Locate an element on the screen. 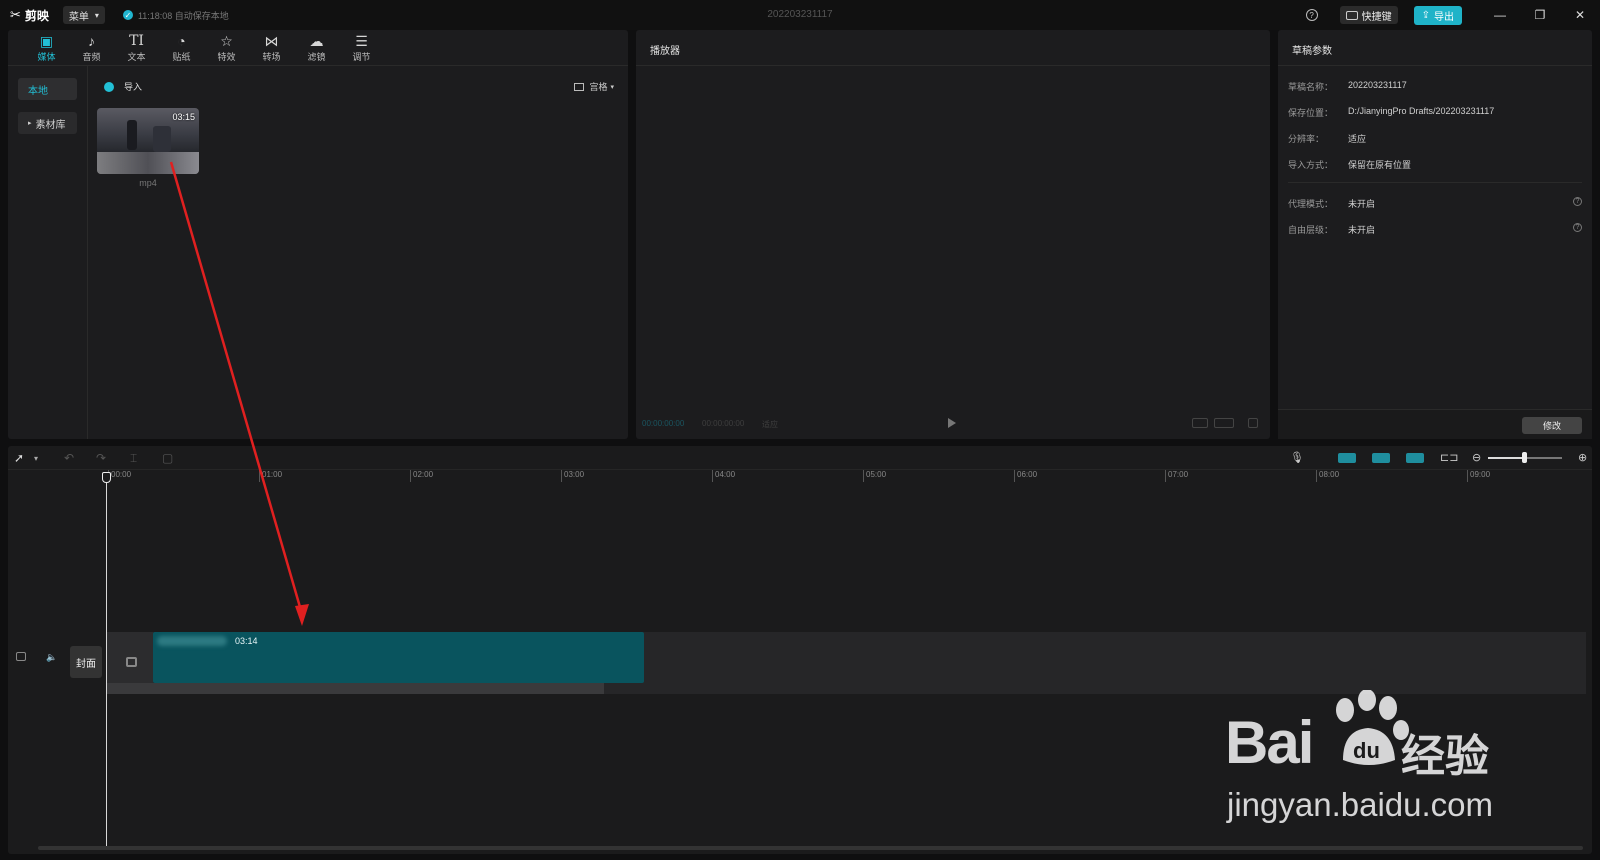 The height and width of the screenshot is (860, 1600). field-key: 导入方式： is located at coordinates (1311, 165).